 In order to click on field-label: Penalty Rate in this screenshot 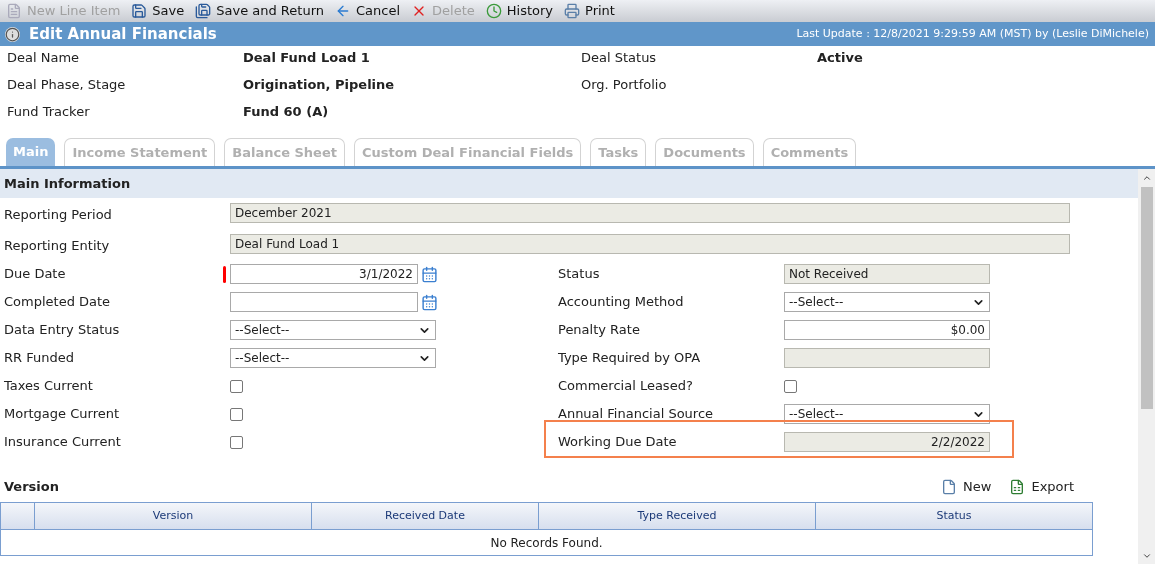, I will do `click(599, 330)`.